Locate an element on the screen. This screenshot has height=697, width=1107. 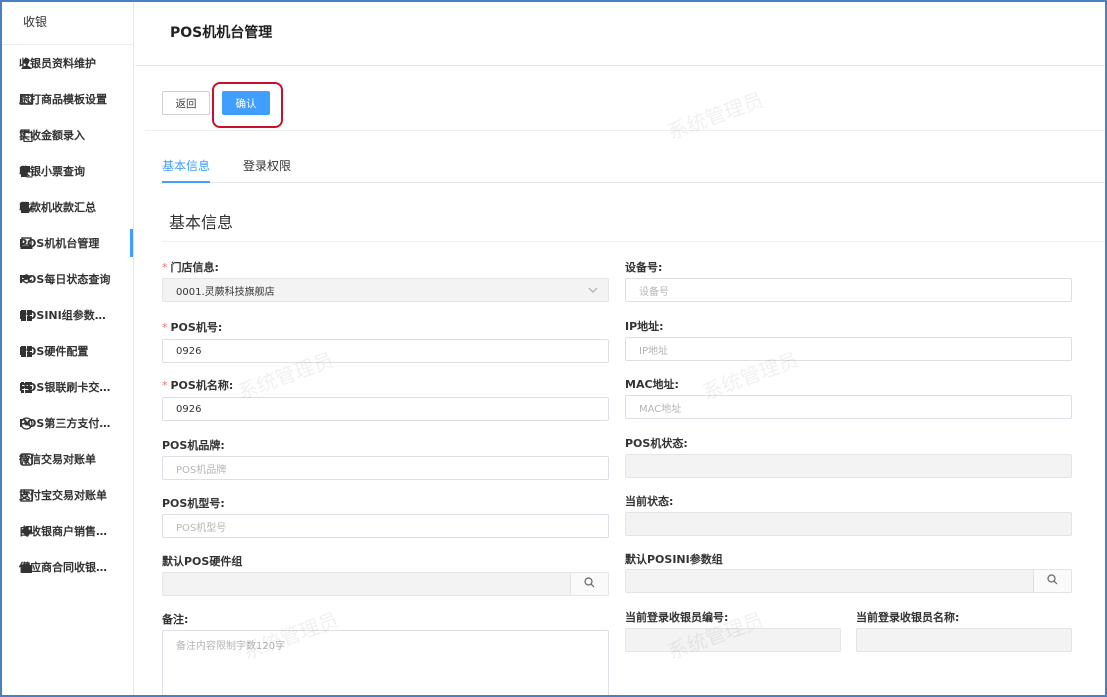
confirm-button: 确认 is located at coordinates (246, 103).